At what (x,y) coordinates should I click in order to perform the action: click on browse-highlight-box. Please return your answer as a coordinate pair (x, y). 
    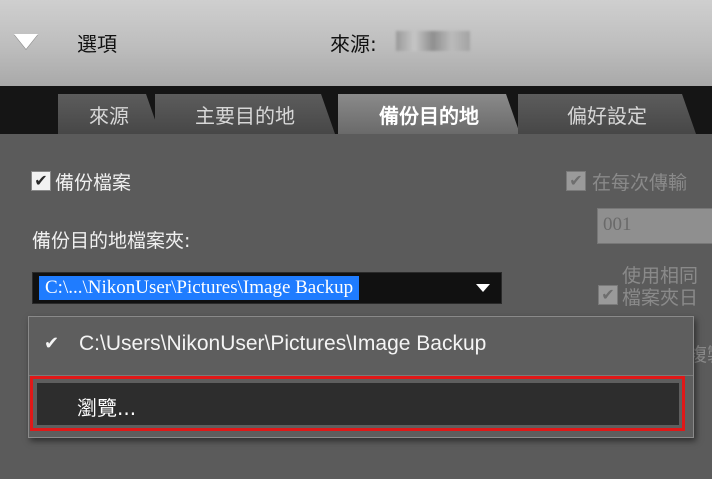
    Looking at the image, I should click on (357, 403).